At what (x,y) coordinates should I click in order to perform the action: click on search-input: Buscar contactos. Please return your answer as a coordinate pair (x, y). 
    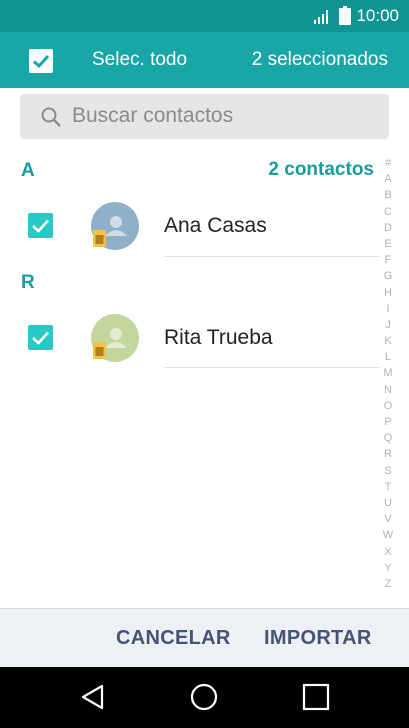
    Looking at the image, I should click on (152, 116).